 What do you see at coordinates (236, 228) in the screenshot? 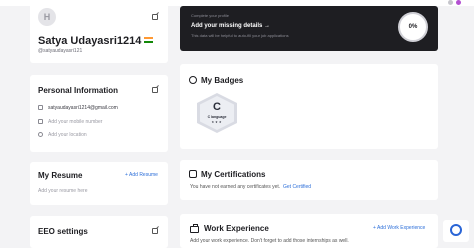
I see `work-experience-title: Work Experience` at bounding box center [236, 228].